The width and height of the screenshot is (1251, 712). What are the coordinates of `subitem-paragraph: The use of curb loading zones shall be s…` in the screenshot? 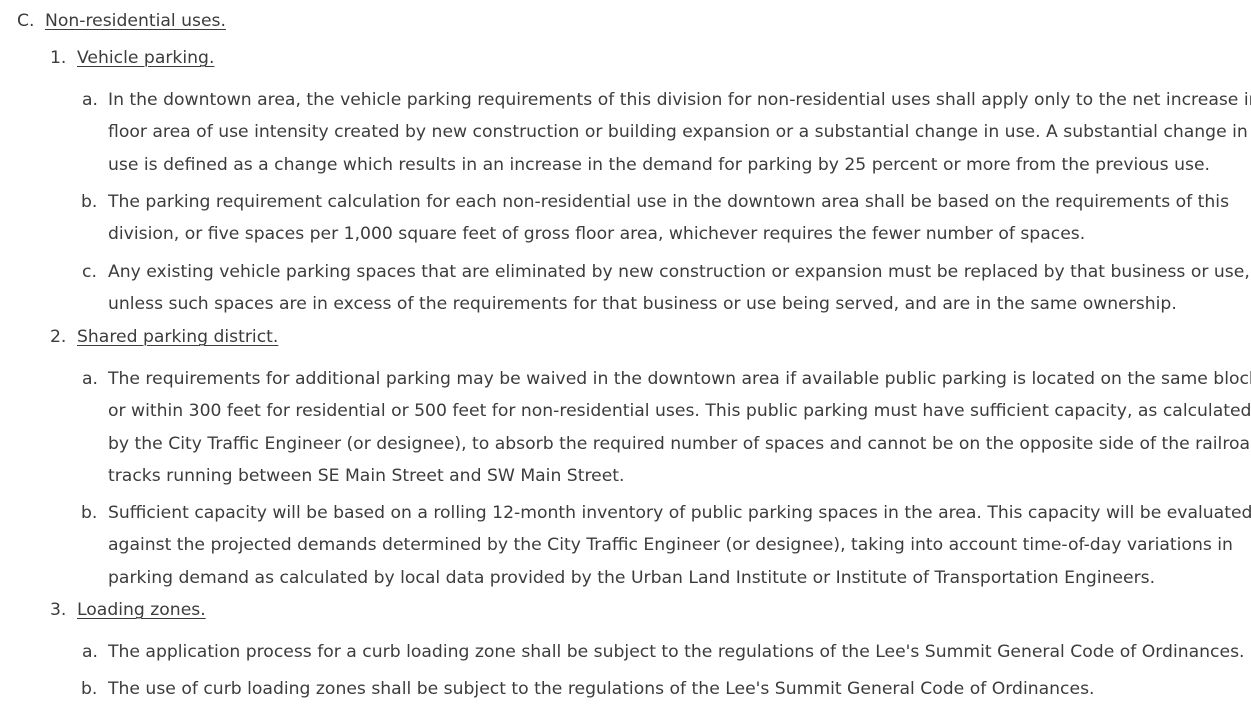 It's located at (660, 689).